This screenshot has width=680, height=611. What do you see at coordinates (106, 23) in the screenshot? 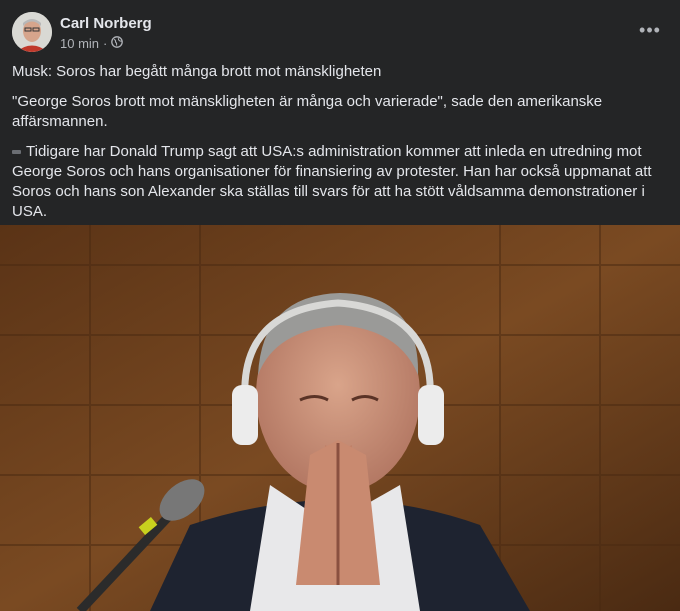
I see `author-name: Carl Norberg` at bounding box center [106, 23].